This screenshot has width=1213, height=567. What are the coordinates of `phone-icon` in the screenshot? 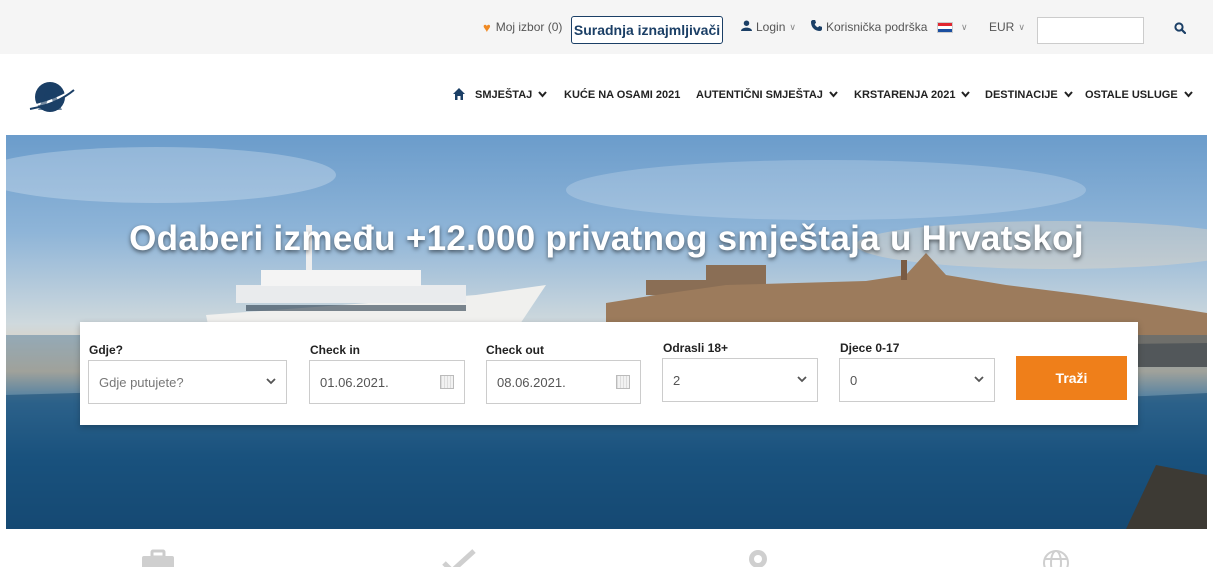 It's located at (816, 27).